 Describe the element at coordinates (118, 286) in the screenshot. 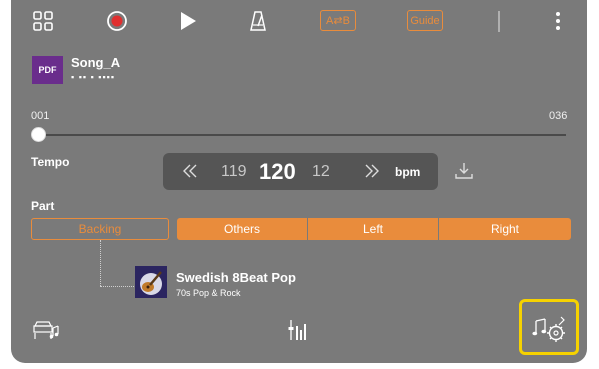

I see `style-connector-h` at that location.